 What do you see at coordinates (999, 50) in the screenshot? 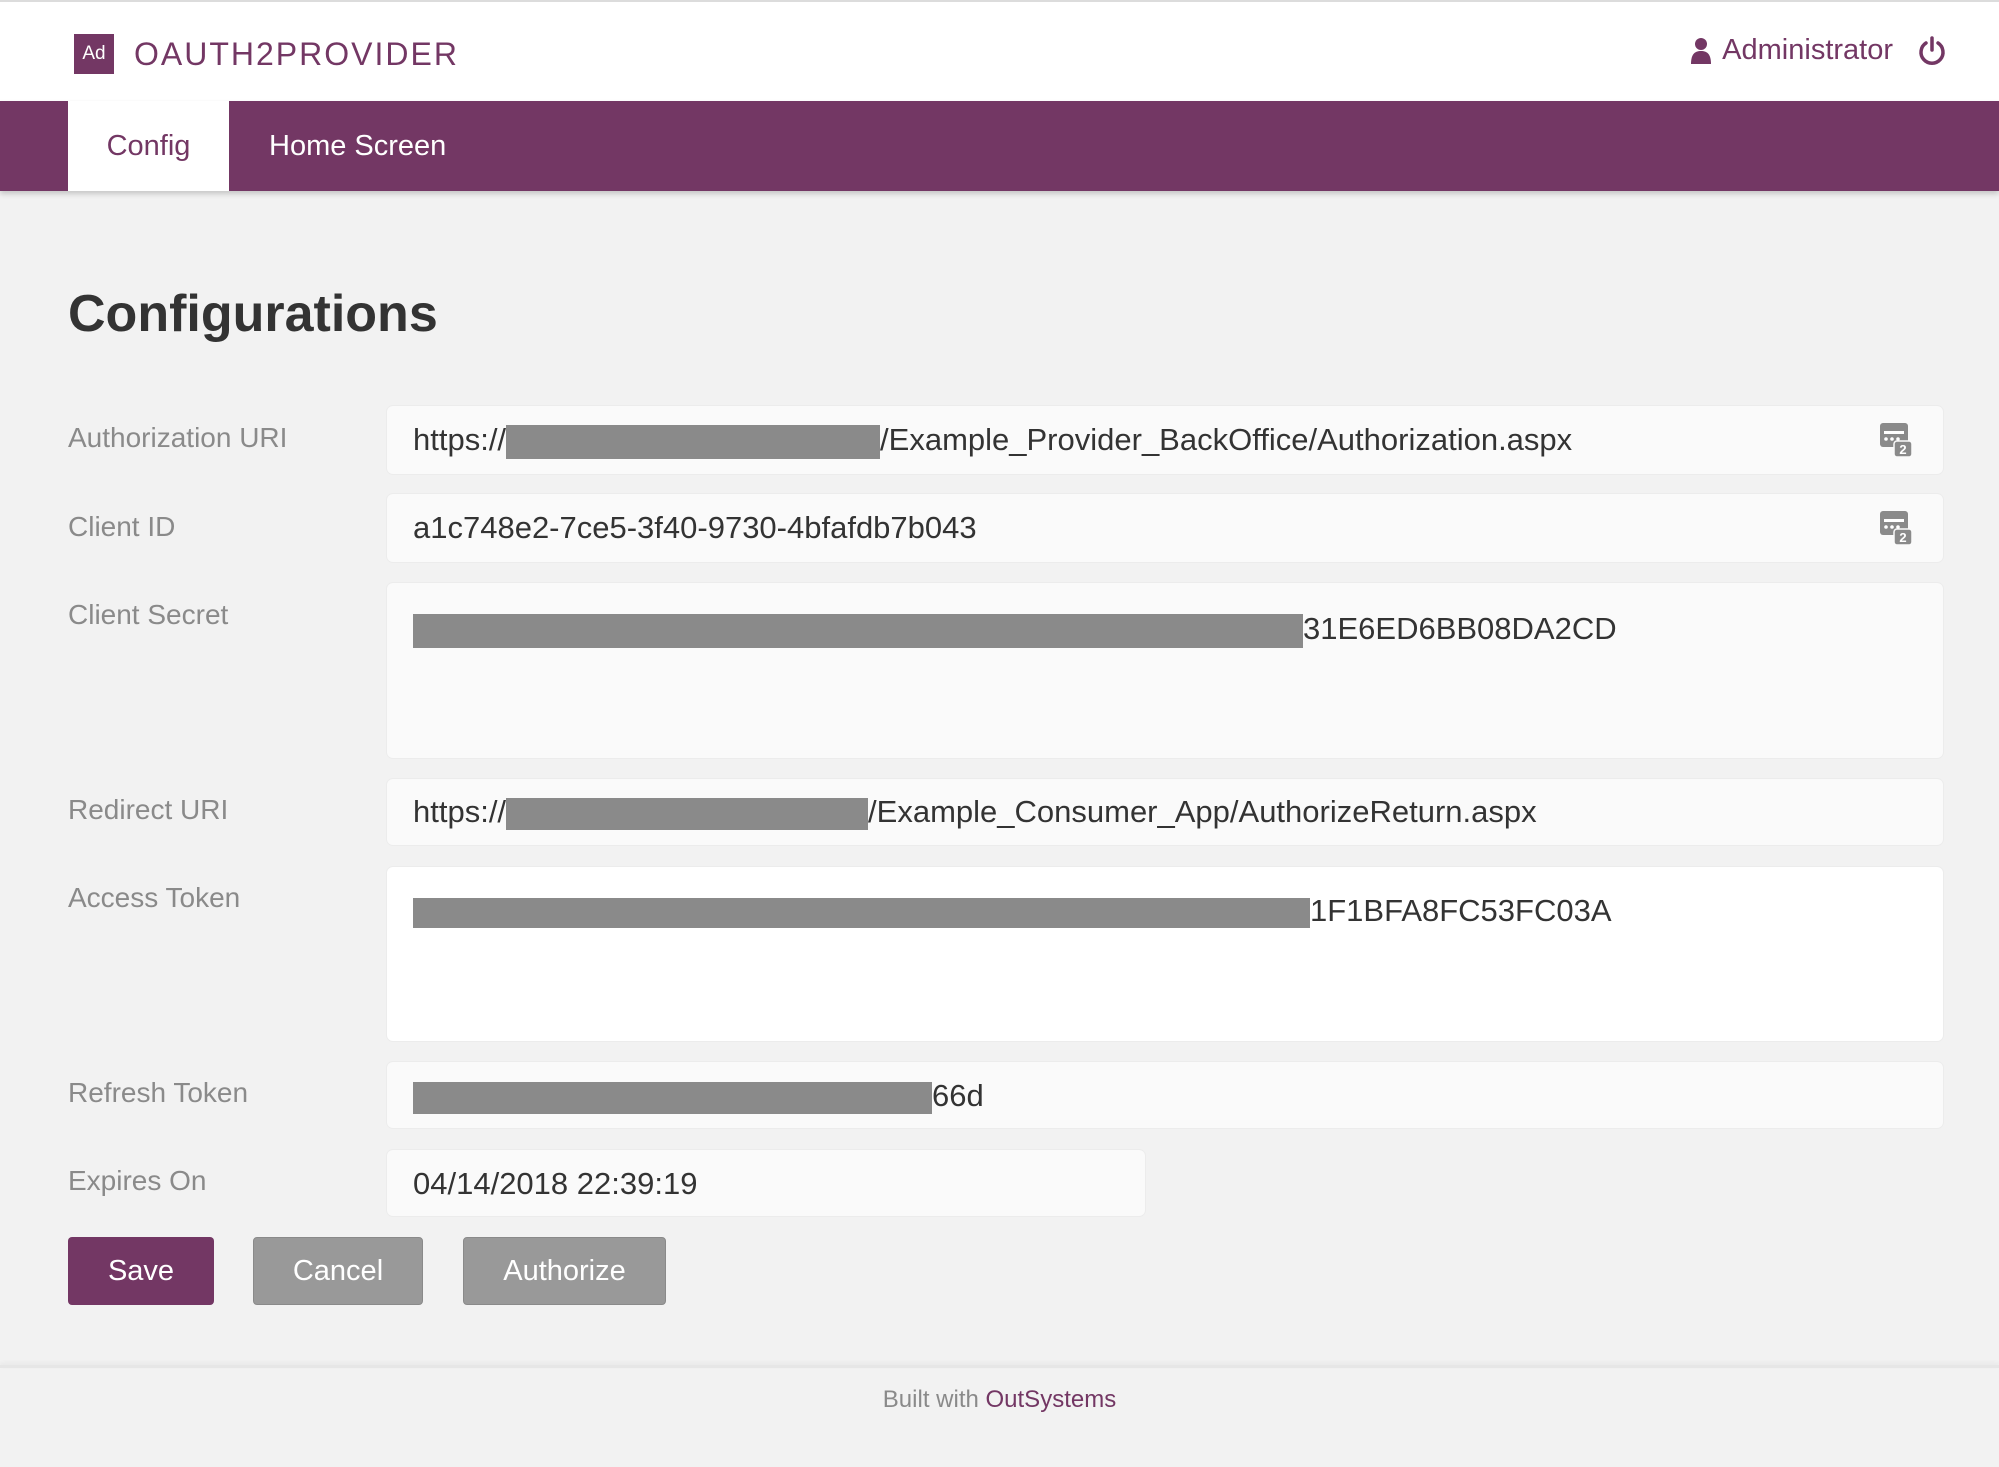
I see `top-header: Ad OAUTH2PROVIDER Administrator` at bounding box center [999, 50].